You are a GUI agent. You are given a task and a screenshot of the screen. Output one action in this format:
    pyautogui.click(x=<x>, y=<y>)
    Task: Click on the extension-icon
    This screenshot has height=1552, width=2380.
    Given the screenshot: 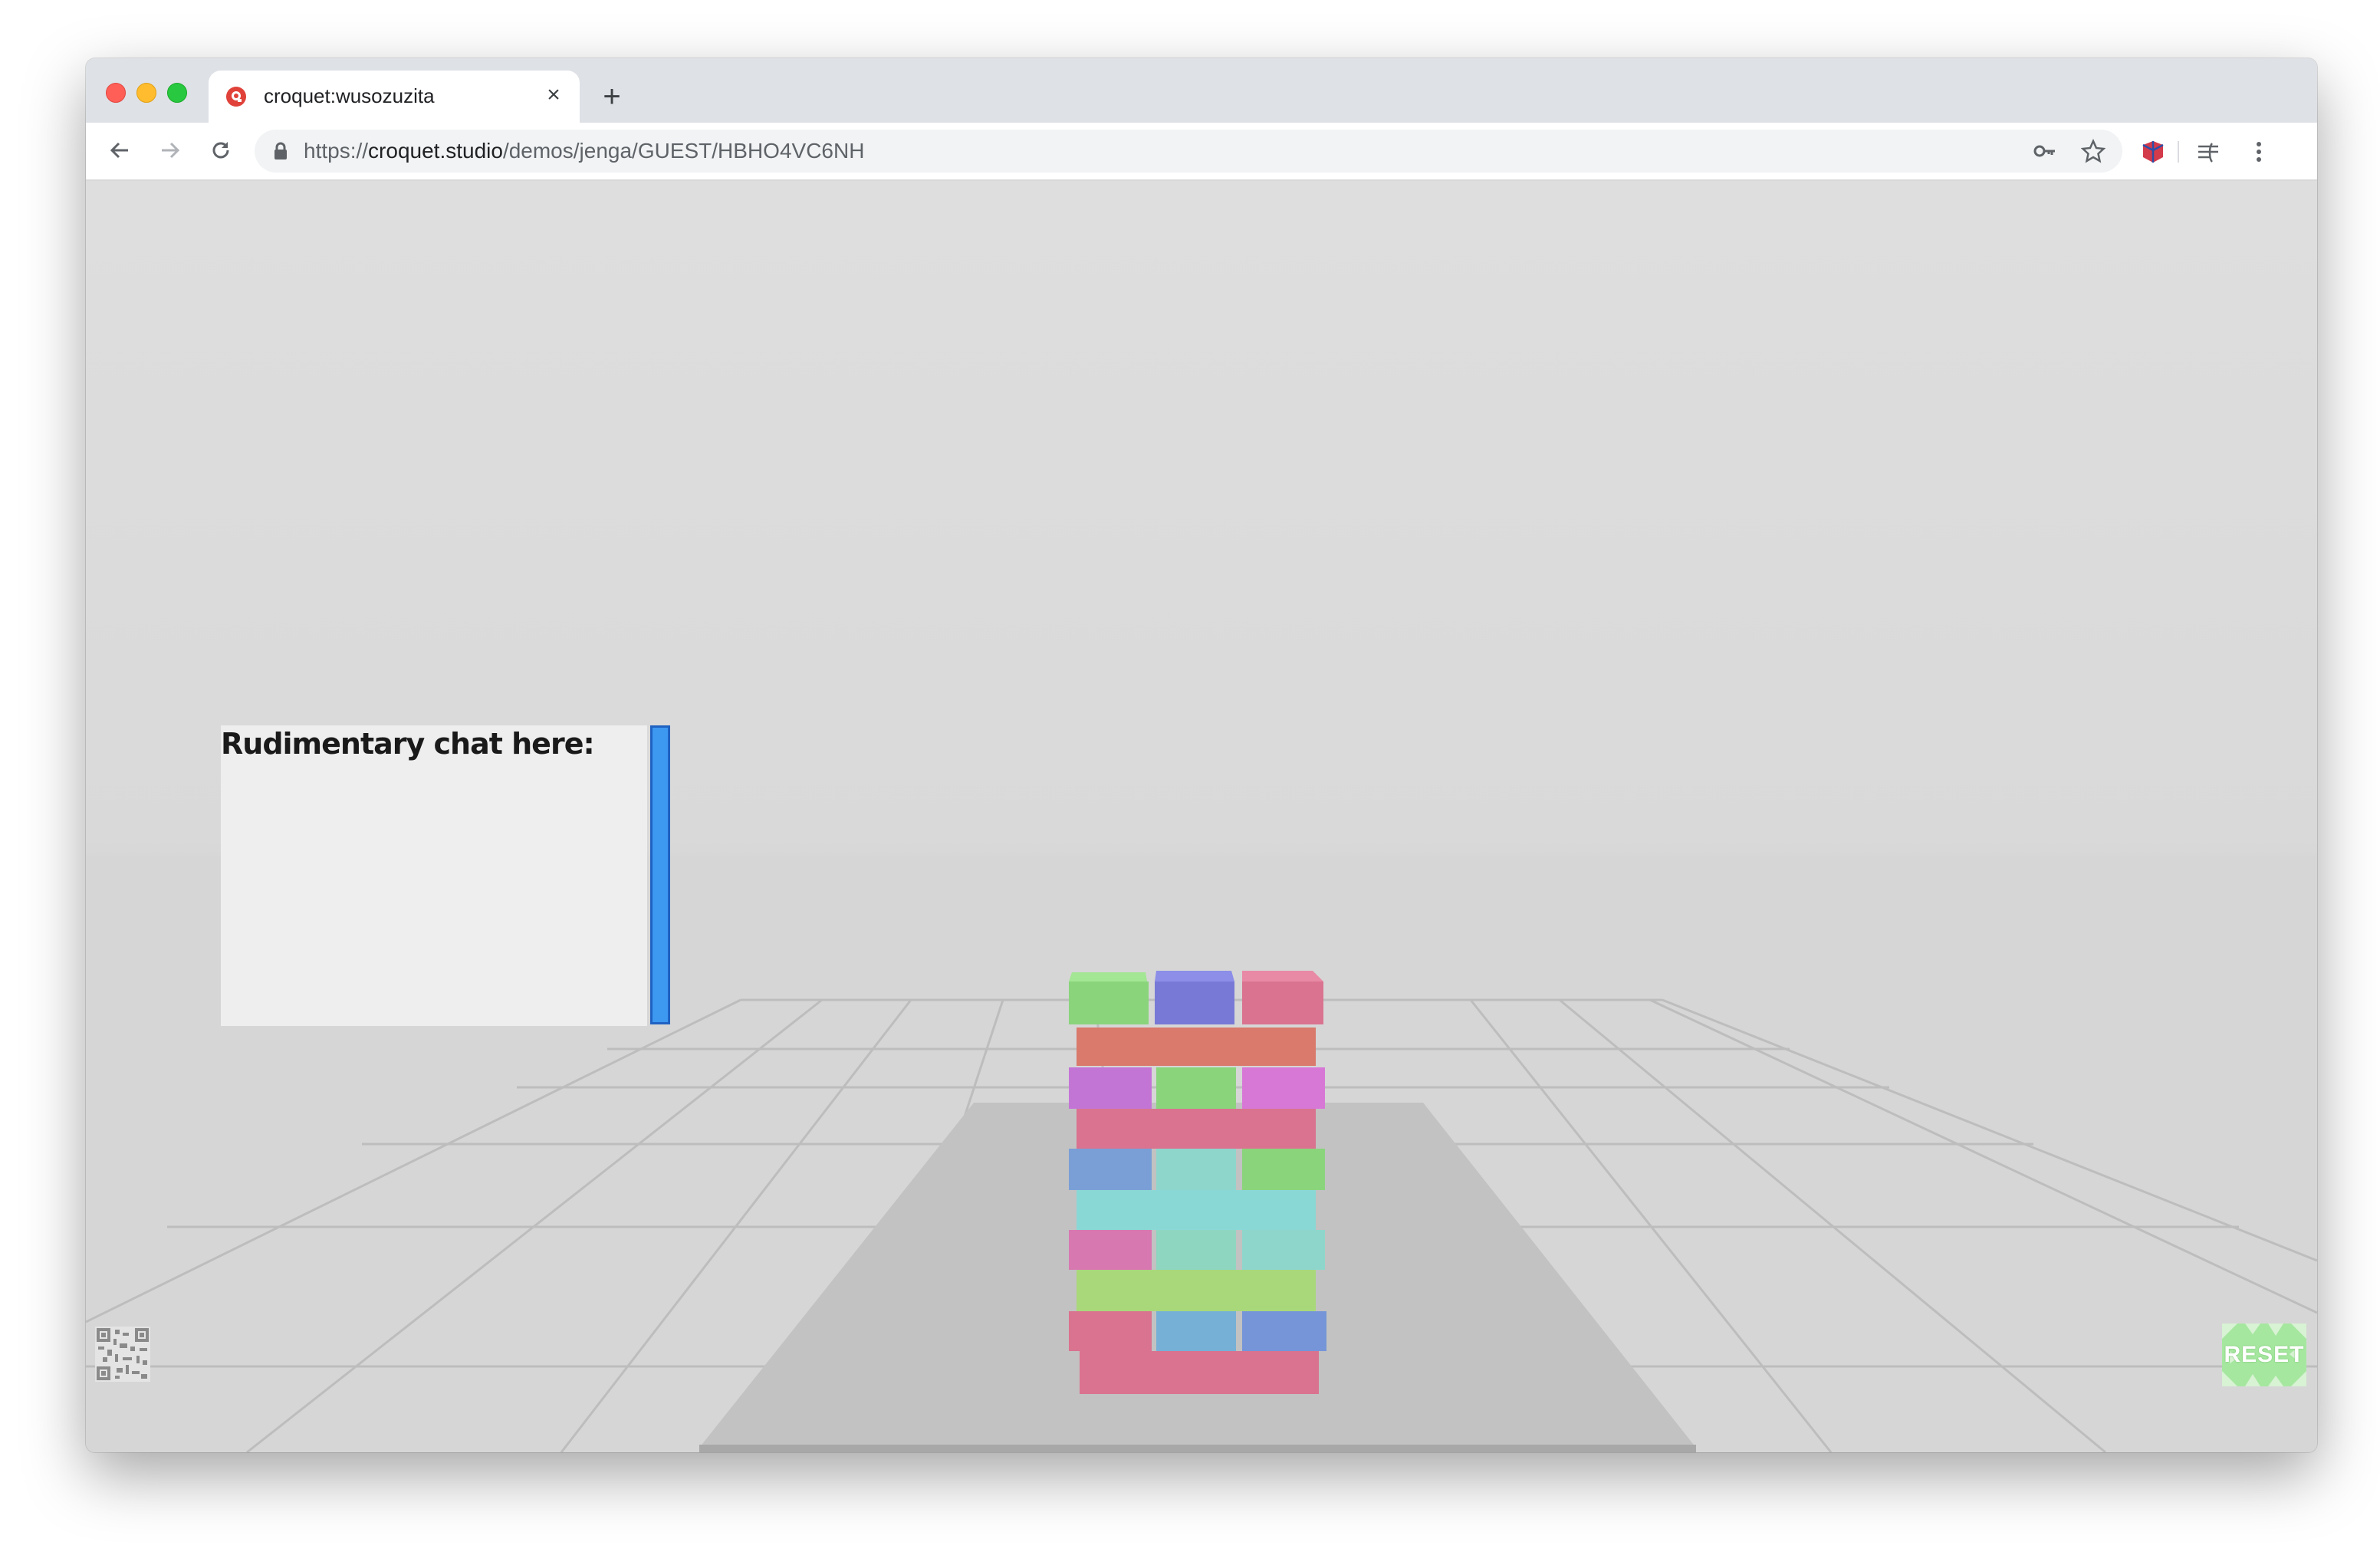 What is the action you would take?
    pyautogui.click(x=2153, y=151)
    